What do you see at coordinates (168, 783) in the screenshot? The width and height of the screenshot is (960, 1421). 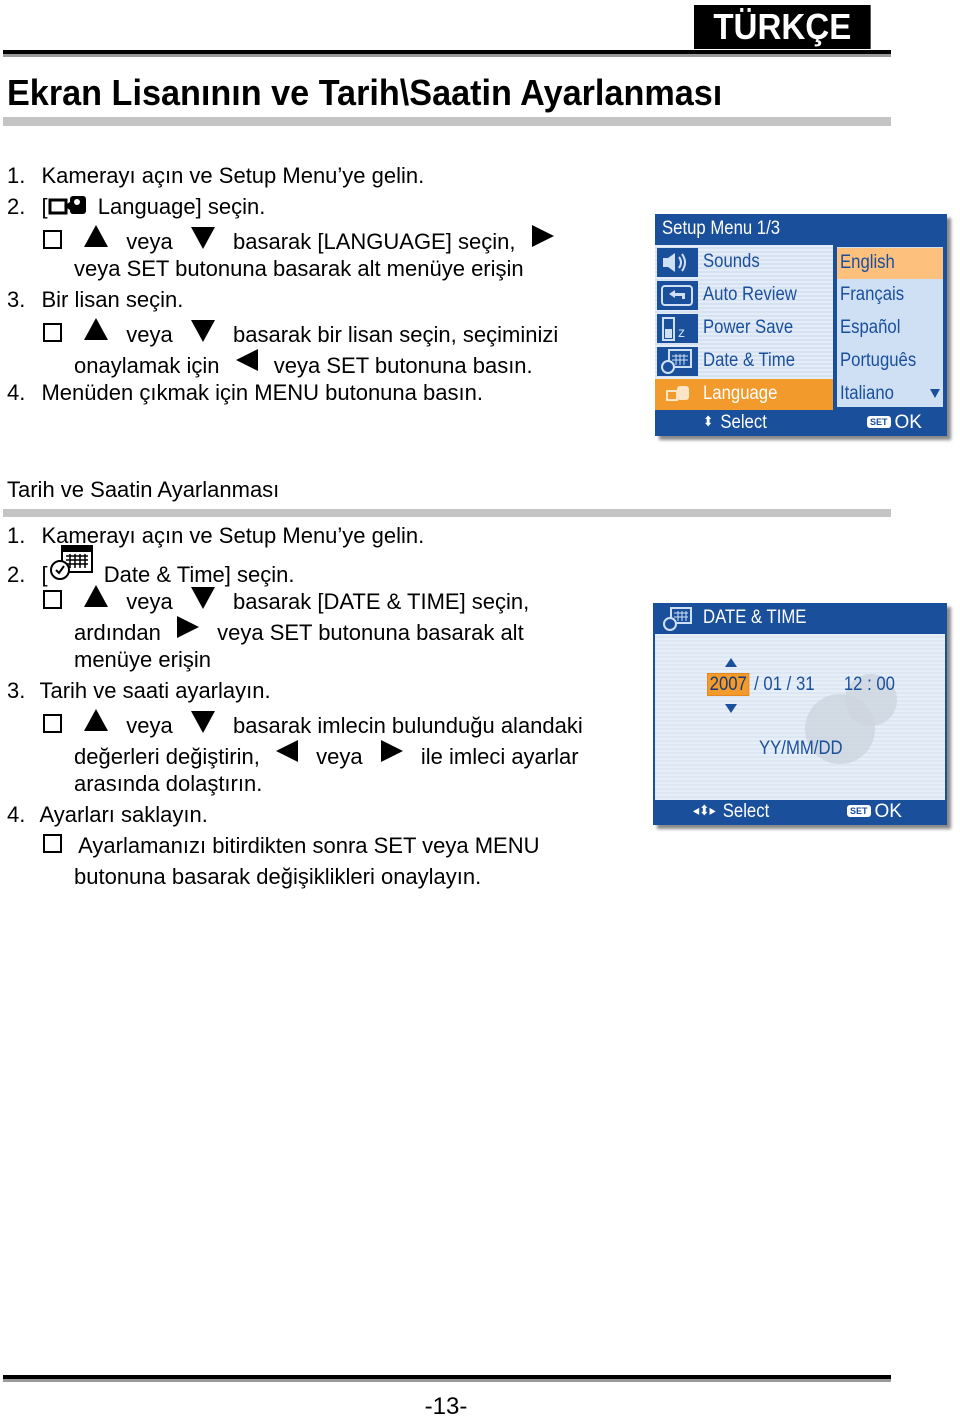 I see `s2-step3-sub3: arasında dolaştırın.` at bounding box center [168, 783].